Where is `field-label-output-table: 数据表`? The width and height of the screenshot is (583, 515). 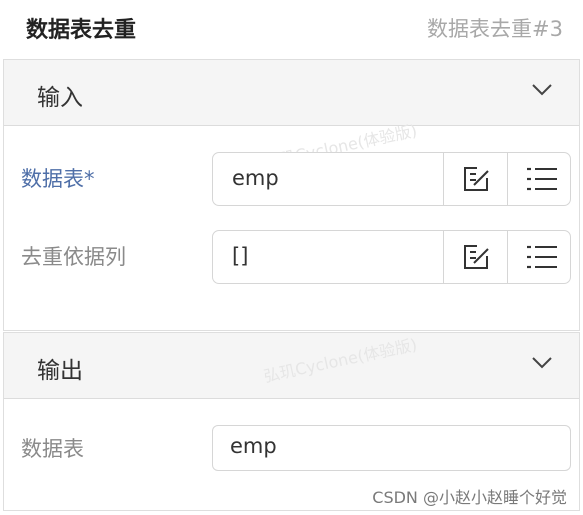
field-label-output-table: 数据表 is located at coordinates (52, 449).